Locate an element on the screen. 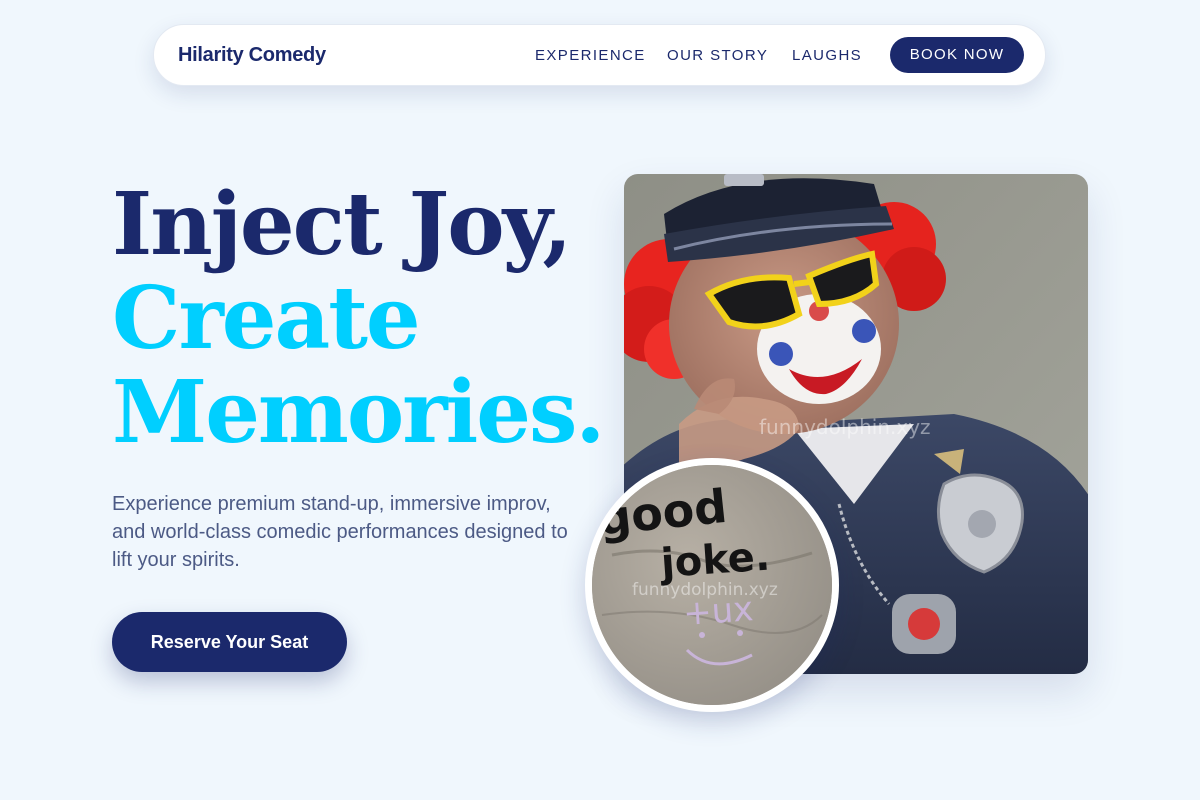 The width and height of the screenshot is (1200, 800). circle-watermark: funnydolphin.xyz is located at coordinates (705, 590).